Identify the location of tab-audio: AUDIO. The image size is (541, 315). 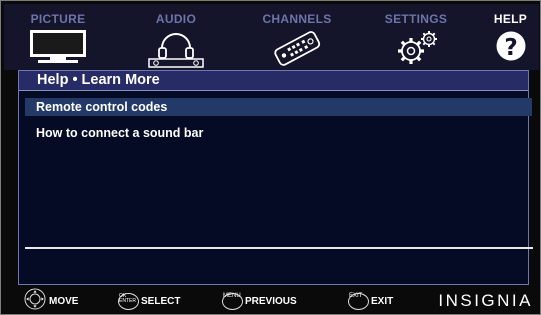
(176, 37).